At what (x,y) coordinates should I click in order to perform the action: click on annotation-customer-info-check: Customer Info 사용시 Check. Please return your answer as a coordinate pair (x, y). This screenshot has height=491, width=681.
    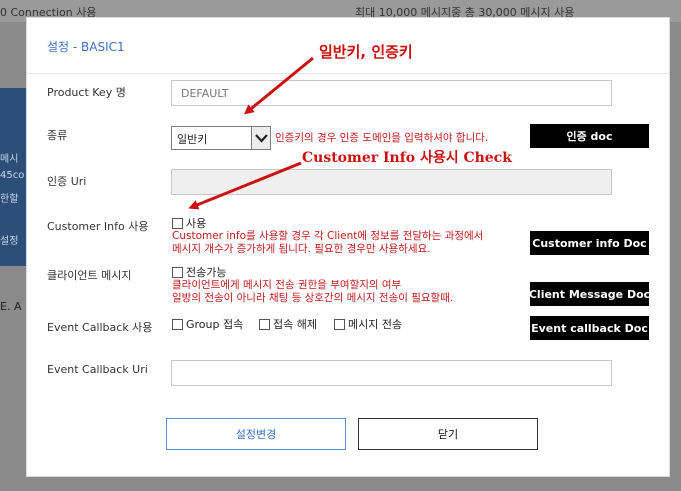
    Looking at the image, I should click on (407, 158).